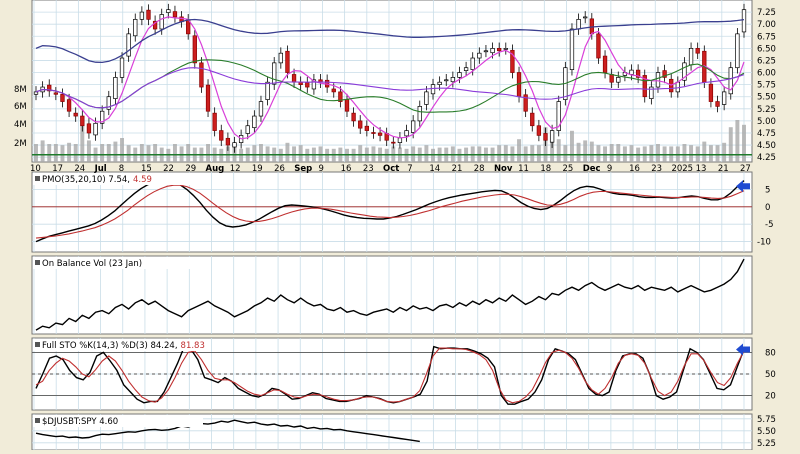 This screenshot has width=800, height=454. Describe the element at coordinates (523, 169) in the screenshot. I see `x-tick-label: 11` at that location.